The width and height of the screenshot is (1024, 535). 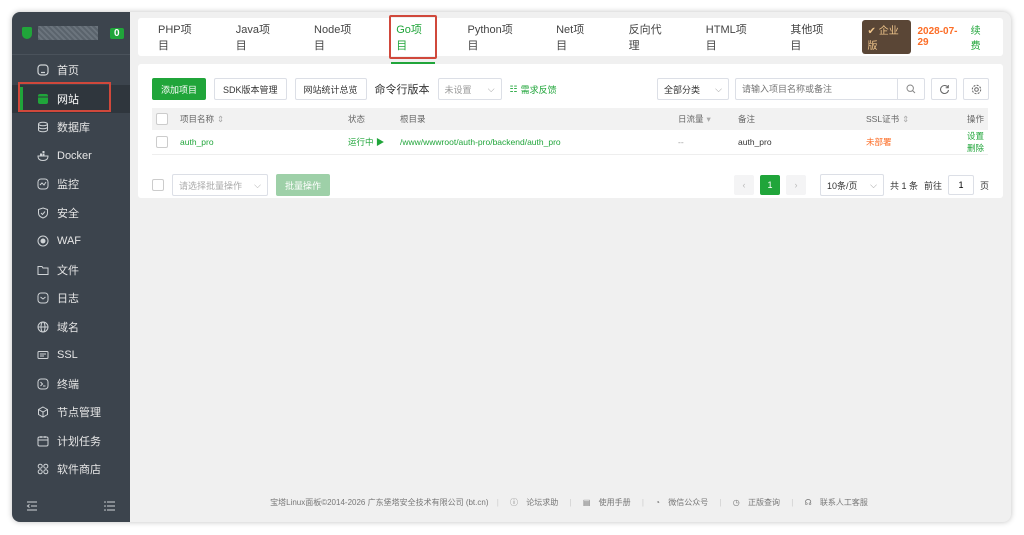 I want to click on batch-action-button: 批量操作, so click(x=303, y=185).